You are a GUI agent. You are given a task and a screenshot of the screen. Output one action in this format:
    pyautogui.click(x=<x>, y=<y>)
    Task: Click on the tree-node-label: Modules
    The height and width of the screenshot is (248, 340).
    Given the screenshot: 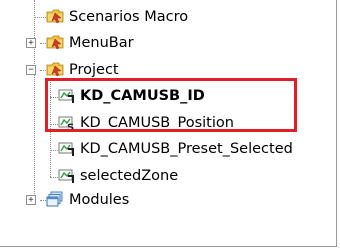 What is the action you would take?
    pyautogui.click(x=99, y=200)
    